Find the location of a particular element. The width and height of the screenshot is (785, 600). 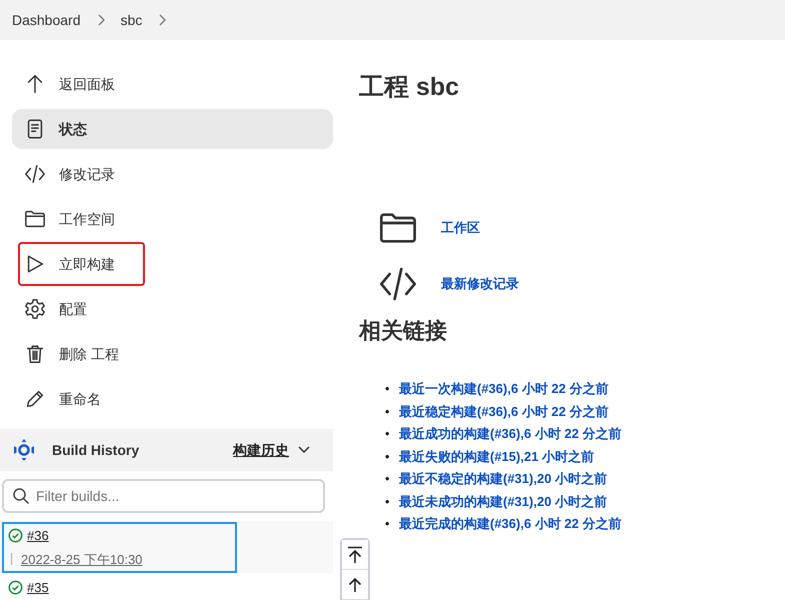

permalink: 最近不稳定的构建(#31),20 小时之前 is located at coordinates (503, 479).